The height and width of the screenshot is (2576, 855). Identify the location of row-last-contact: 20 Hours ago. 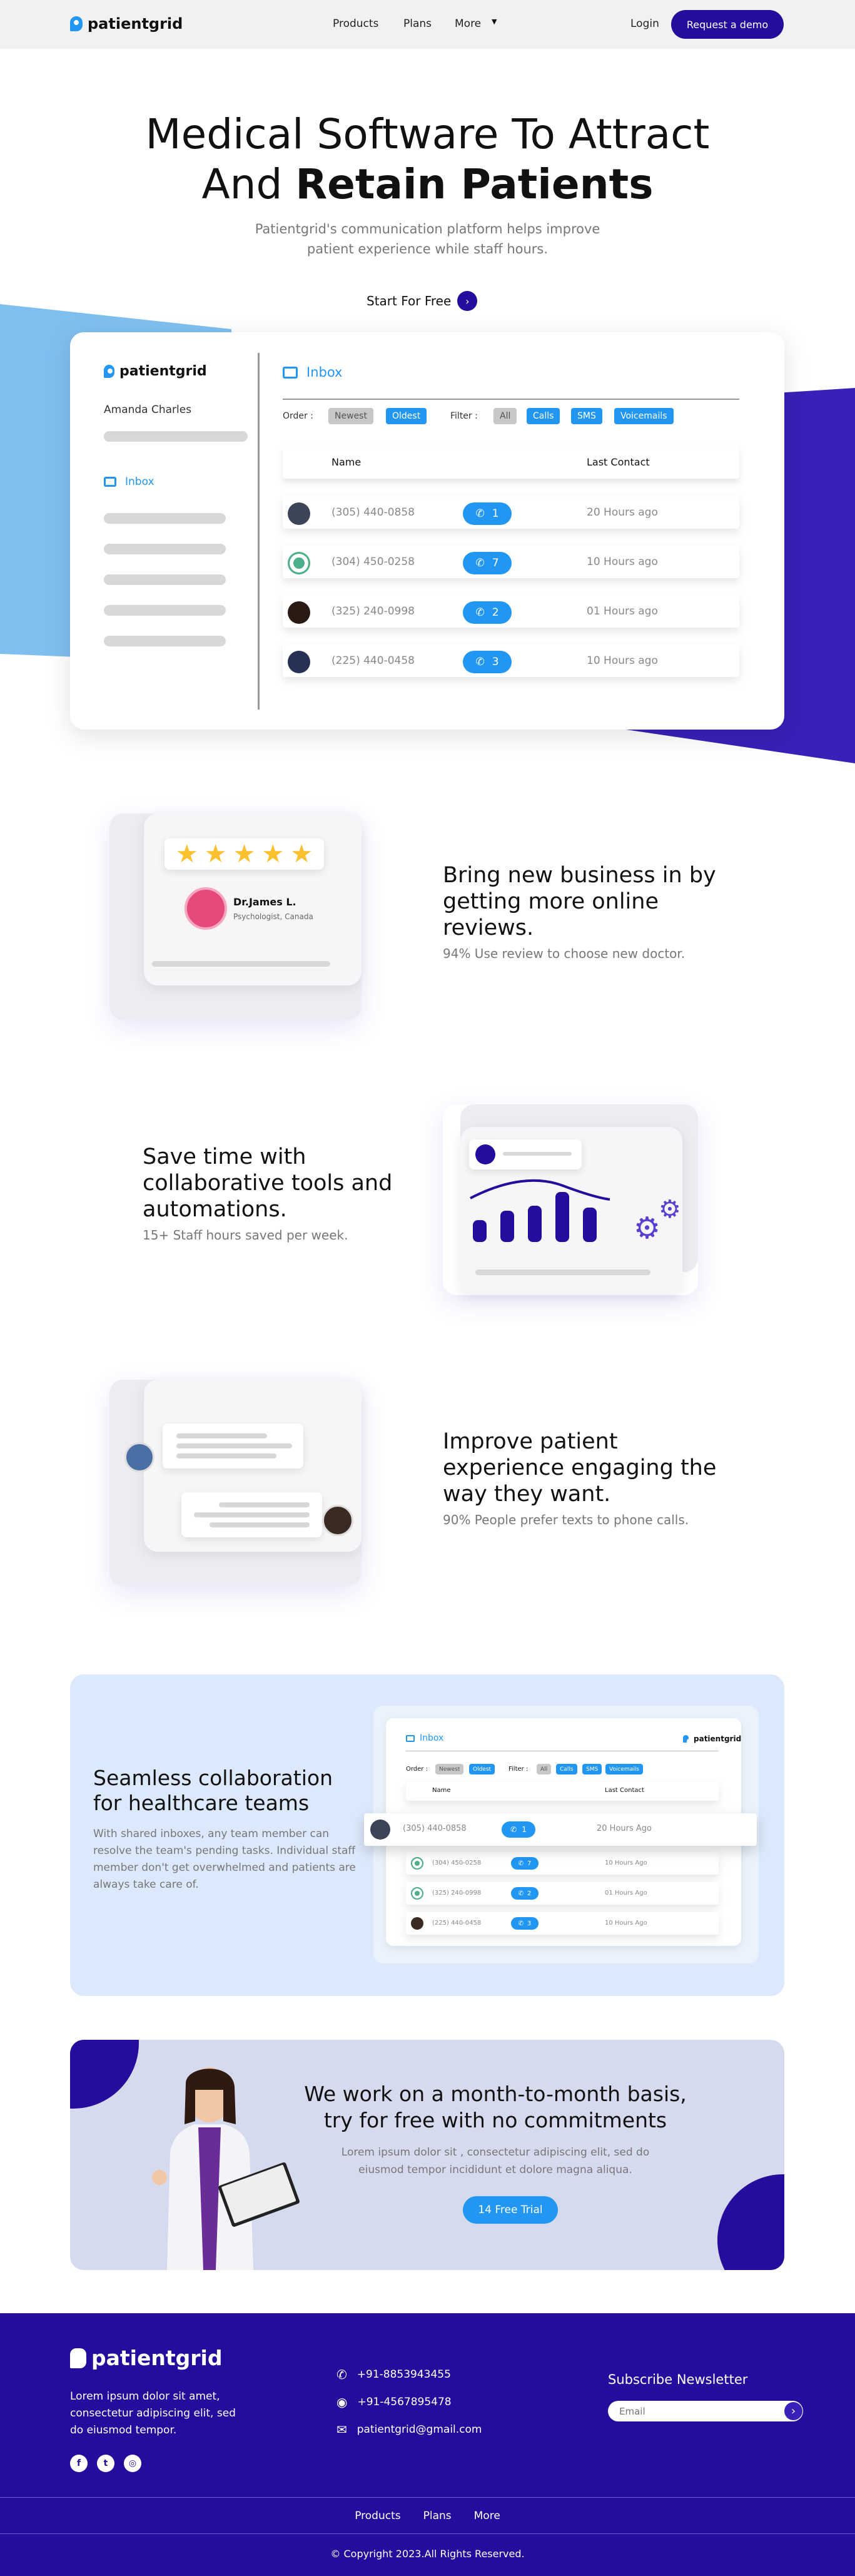
(622, 512).